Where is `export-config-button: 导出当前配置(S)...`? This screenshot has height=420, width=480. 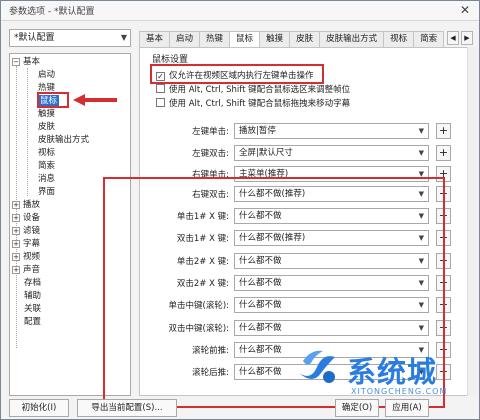 export-config-button: 导出当前配置(S)... is located at coordinates (127, 408).